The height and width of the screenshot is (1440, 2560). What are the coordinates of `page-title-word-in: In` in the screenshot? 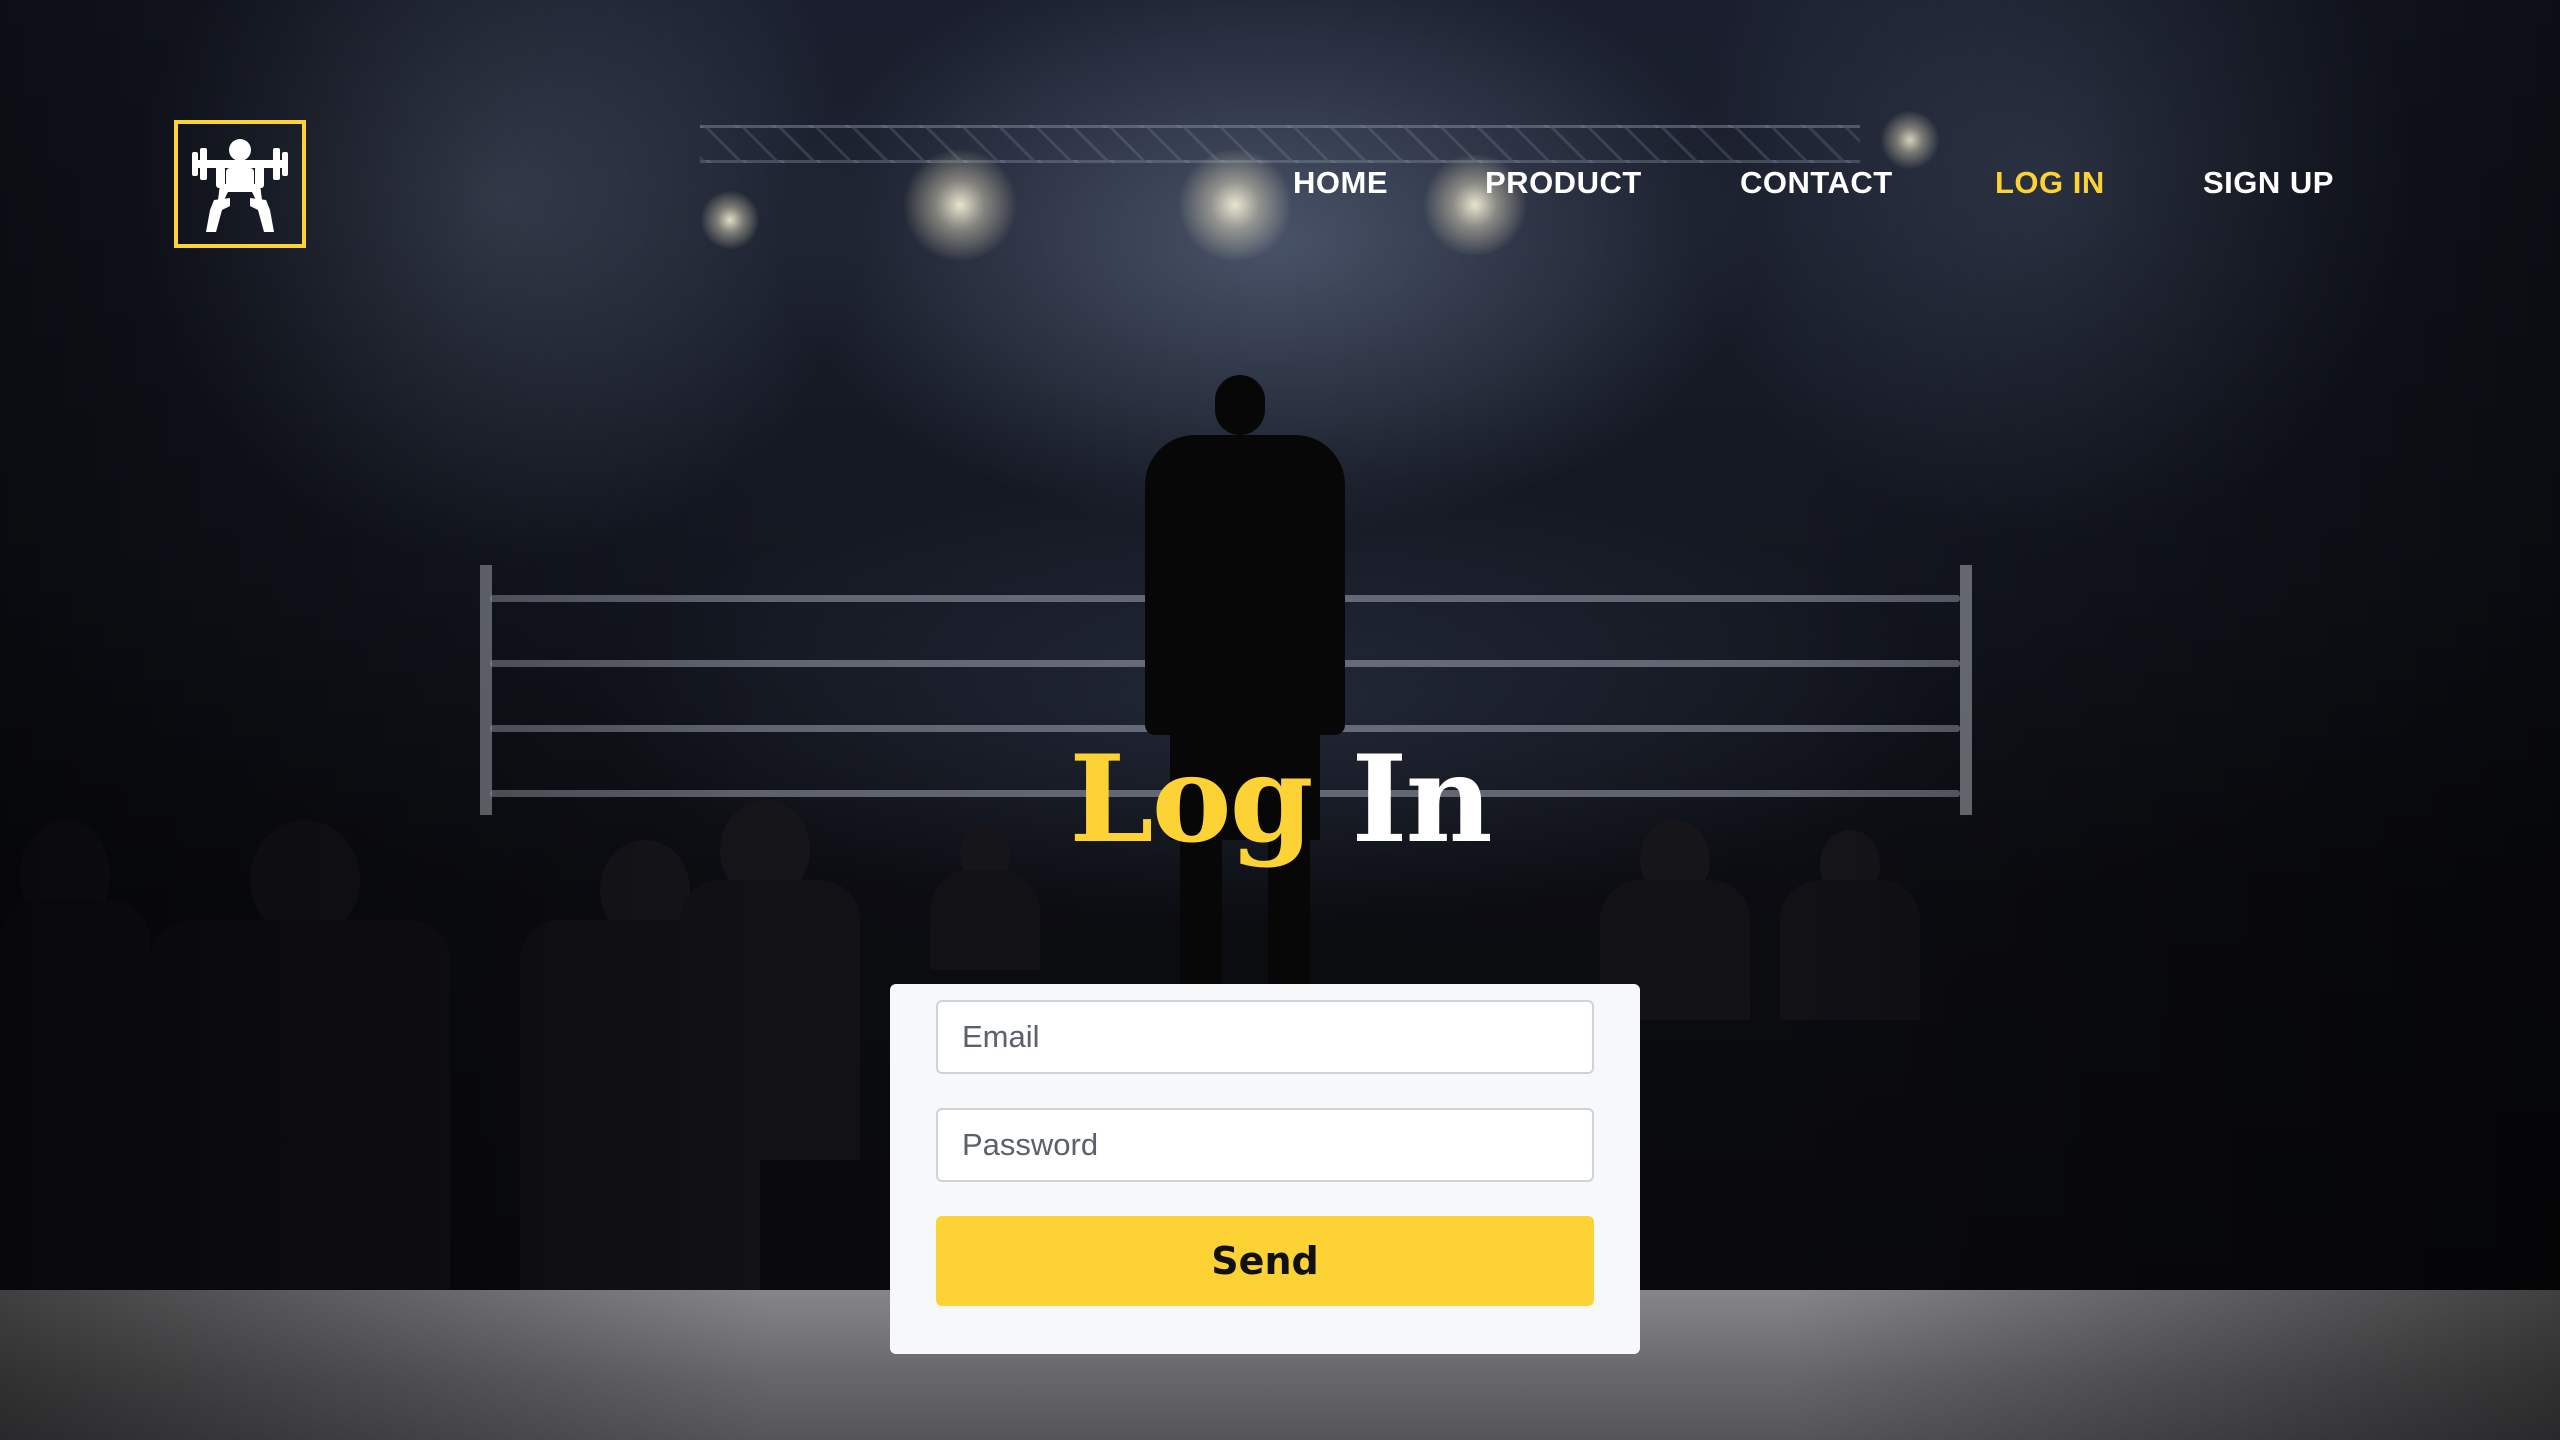 It's located at (1421, 799).